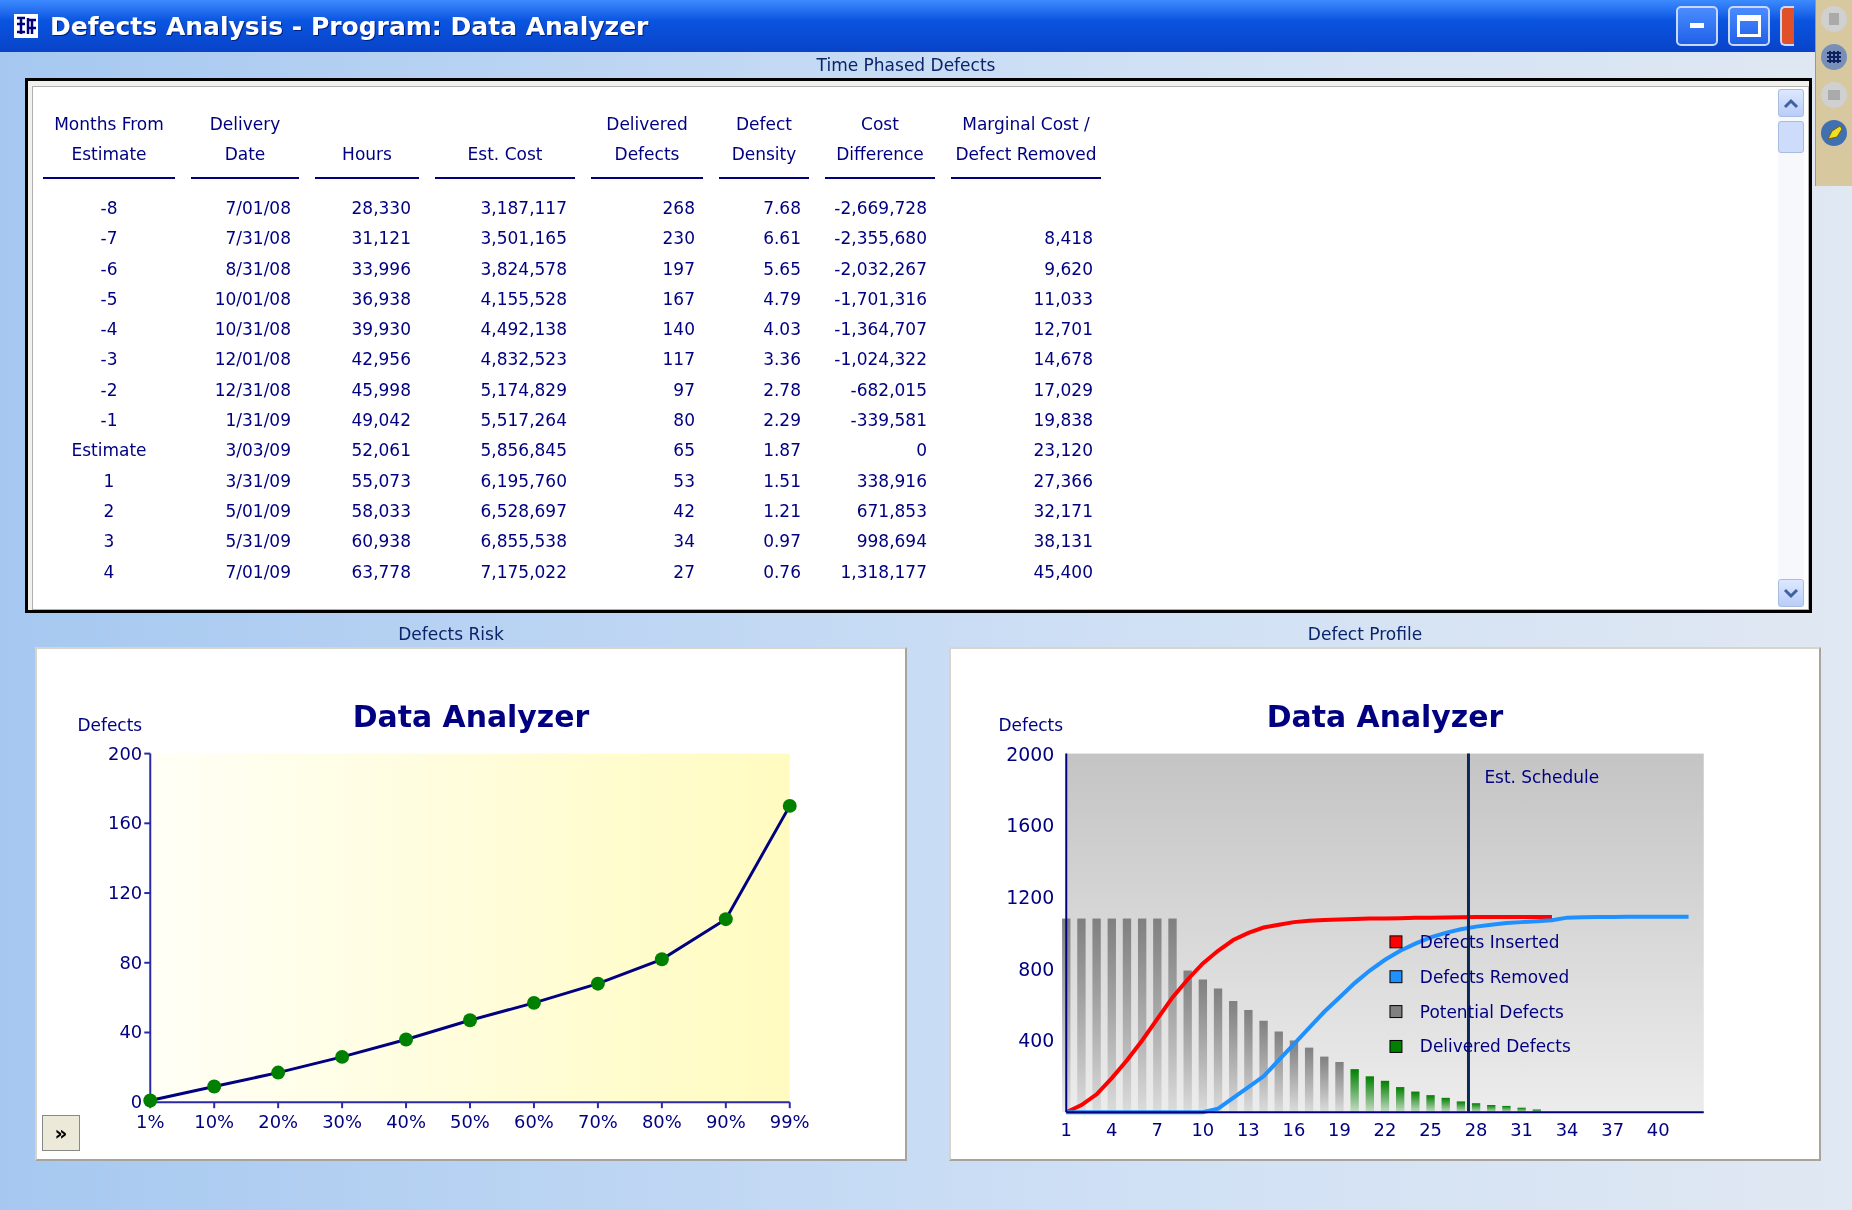  What do you see at coordinates (1787, 26) in the screenshot?
I see `close-button` at bounding box center [1787, 26].